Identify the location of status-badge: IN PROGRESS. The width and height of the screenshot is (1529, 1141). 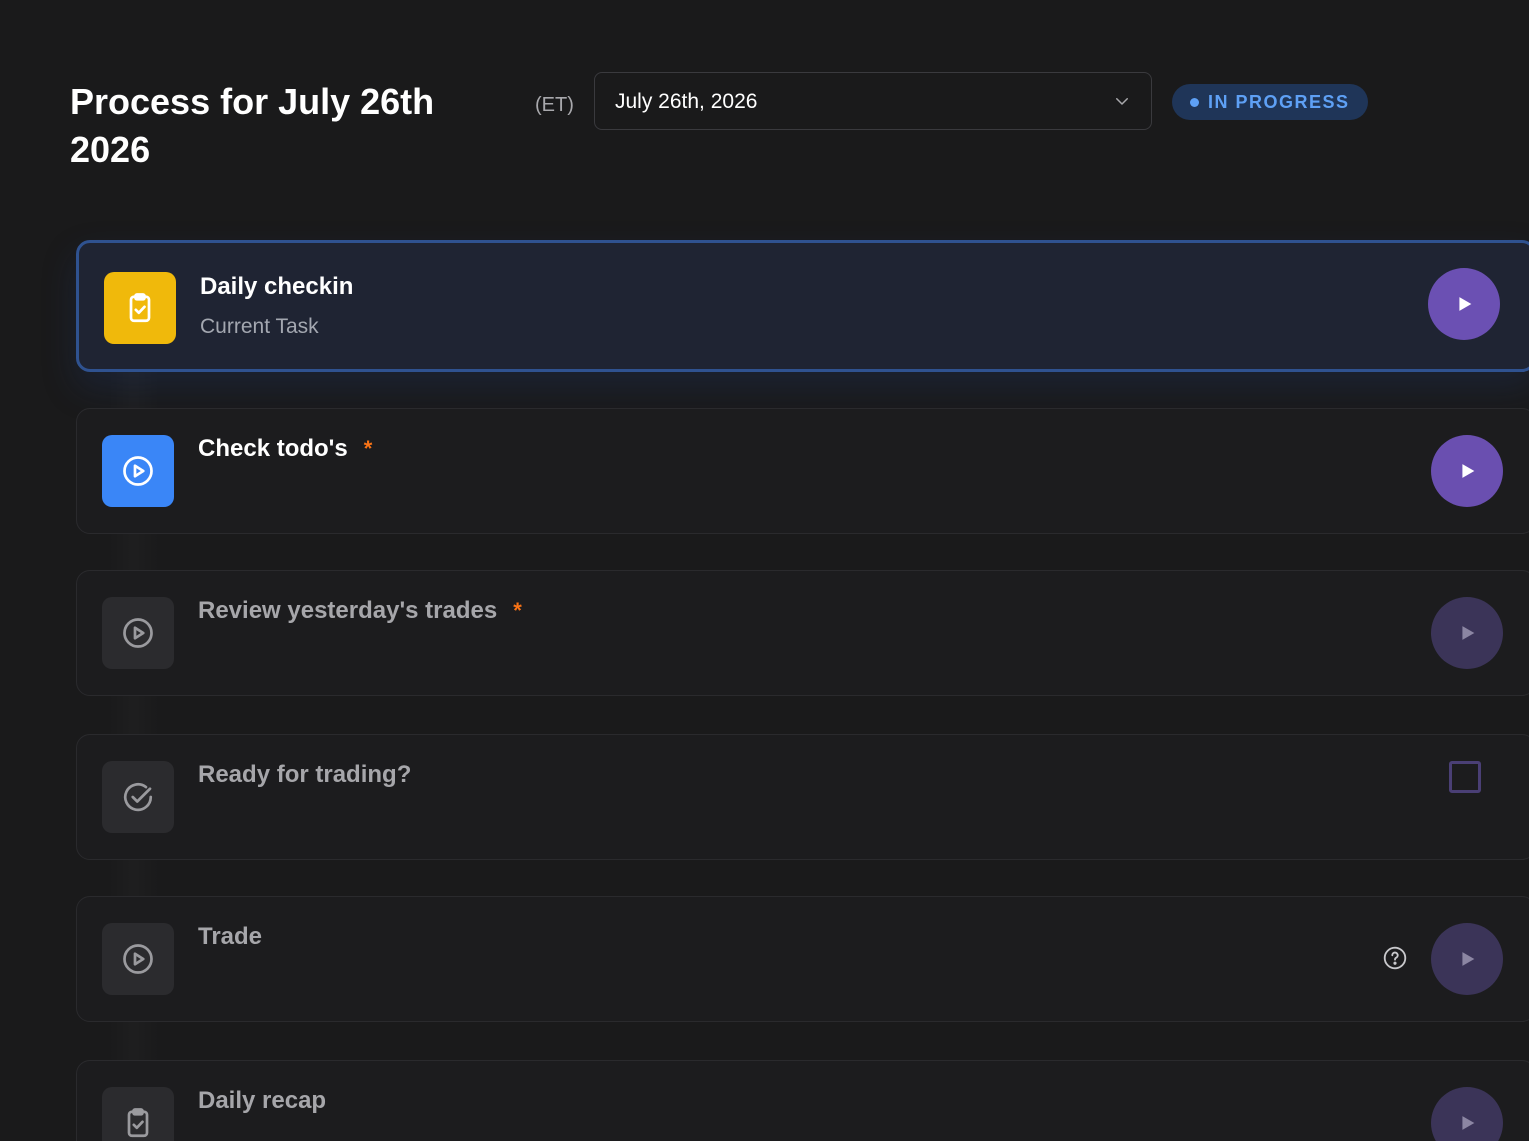
(1270, 102).